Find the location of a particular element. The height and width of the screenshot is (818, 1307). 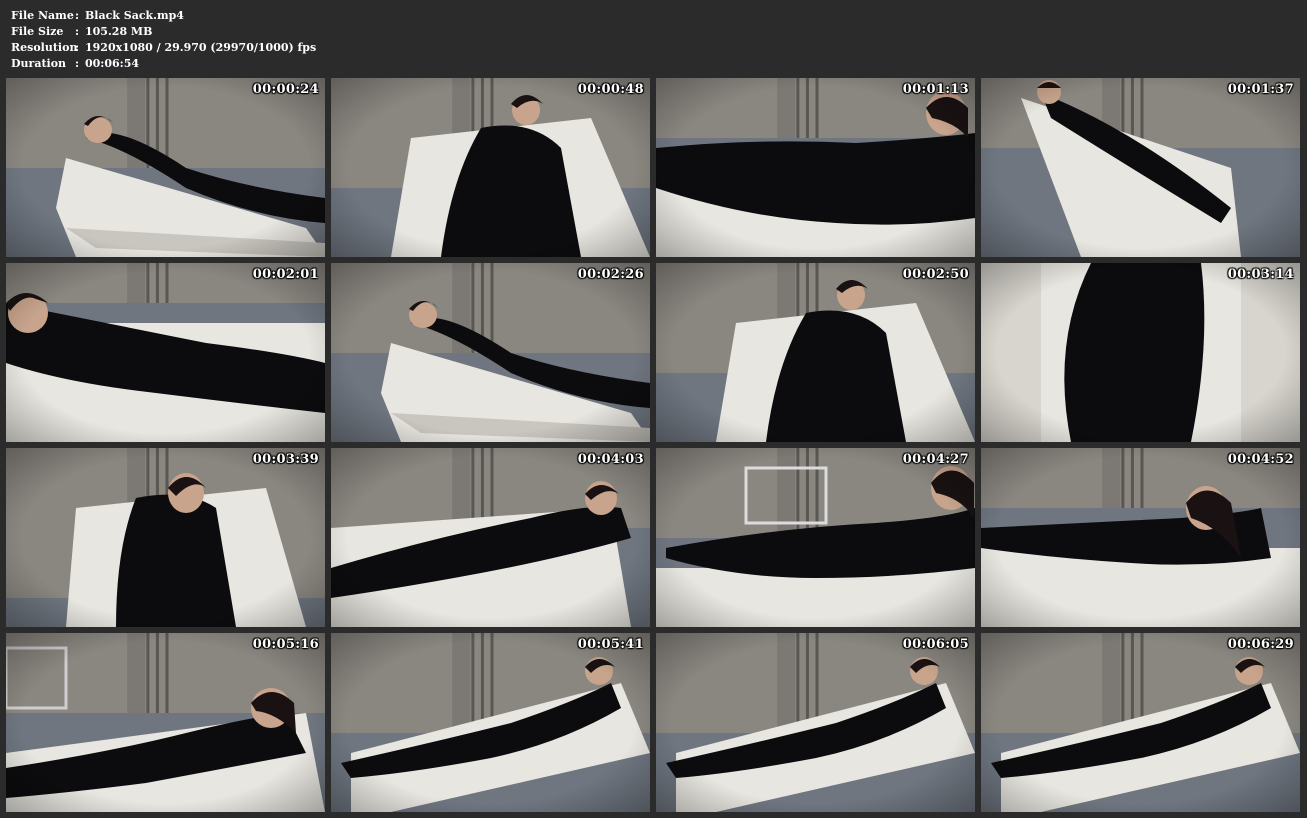

thumbnail-timestamp: 00:02:50 is located at coordinates (935, 274).